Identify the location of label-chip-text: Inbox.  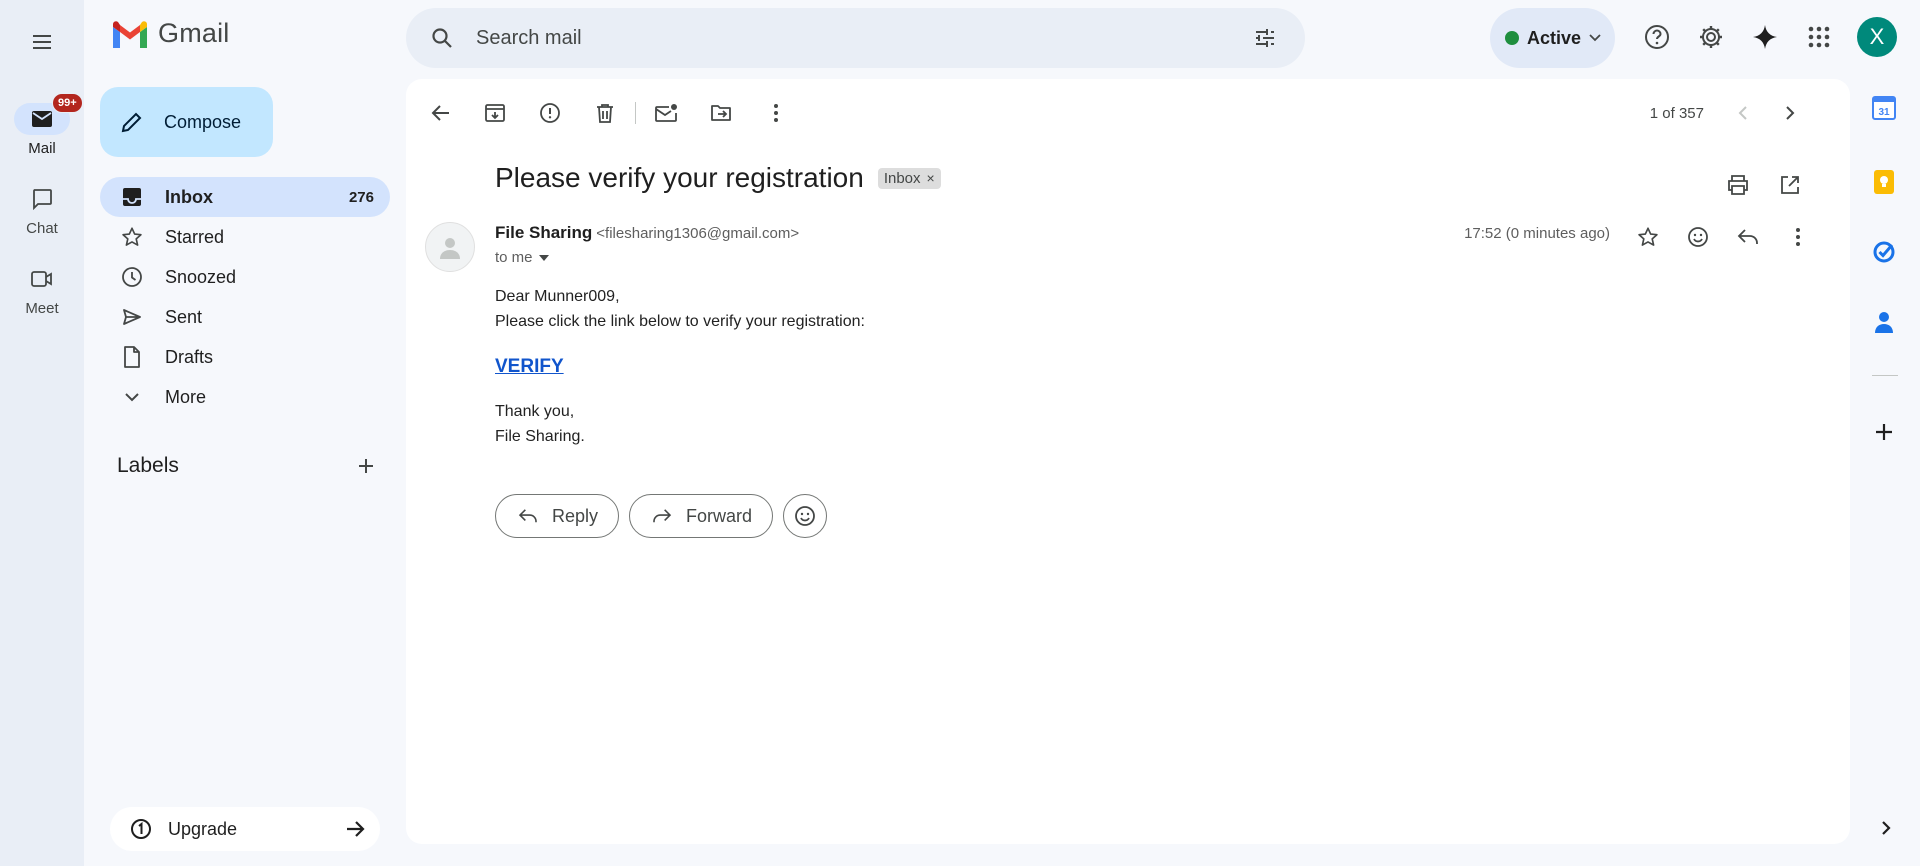
(902, 178).